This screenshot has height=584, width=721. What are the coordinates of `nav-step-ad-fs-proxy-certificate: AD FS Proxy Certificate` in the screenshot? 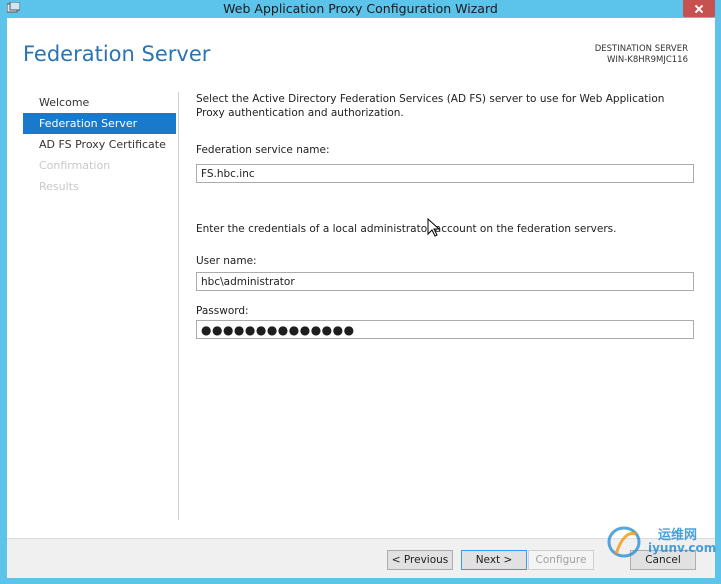 It's located at (99, 144).